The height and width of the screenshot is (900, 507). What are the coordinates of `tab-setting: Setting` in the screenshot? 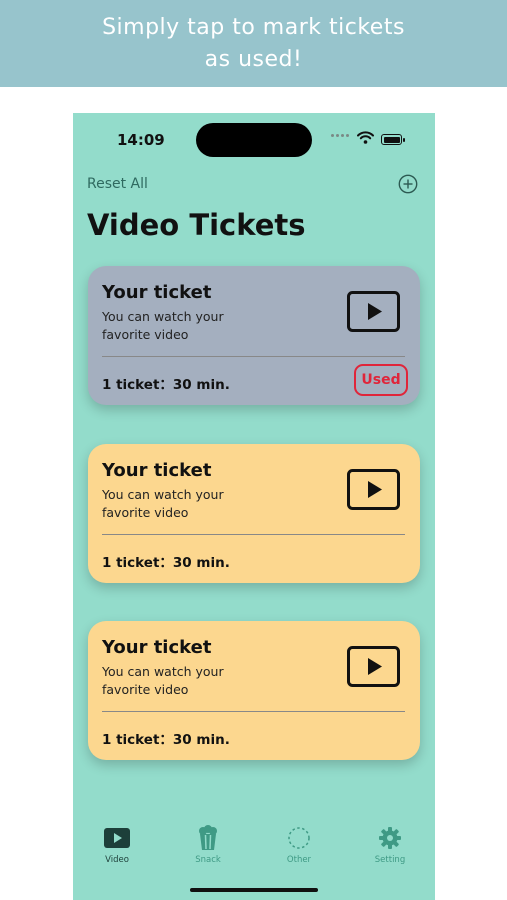 It's located at (390, 845).